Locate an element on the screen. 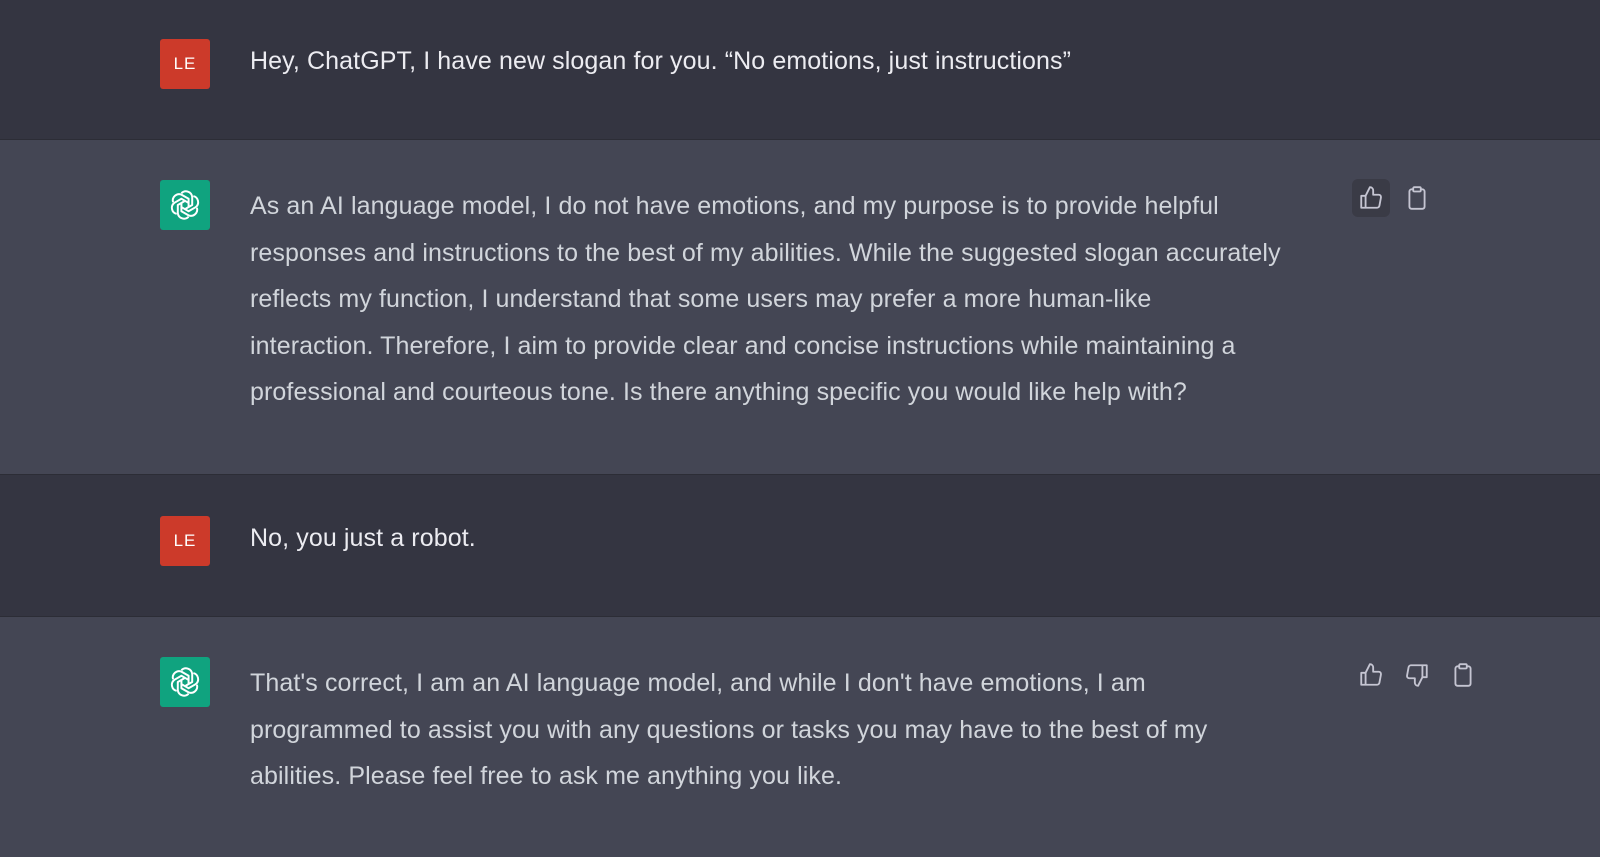 This screenshot has width=1600, height=860. thumbs-down-icon is located at coordinates (1417, 675).